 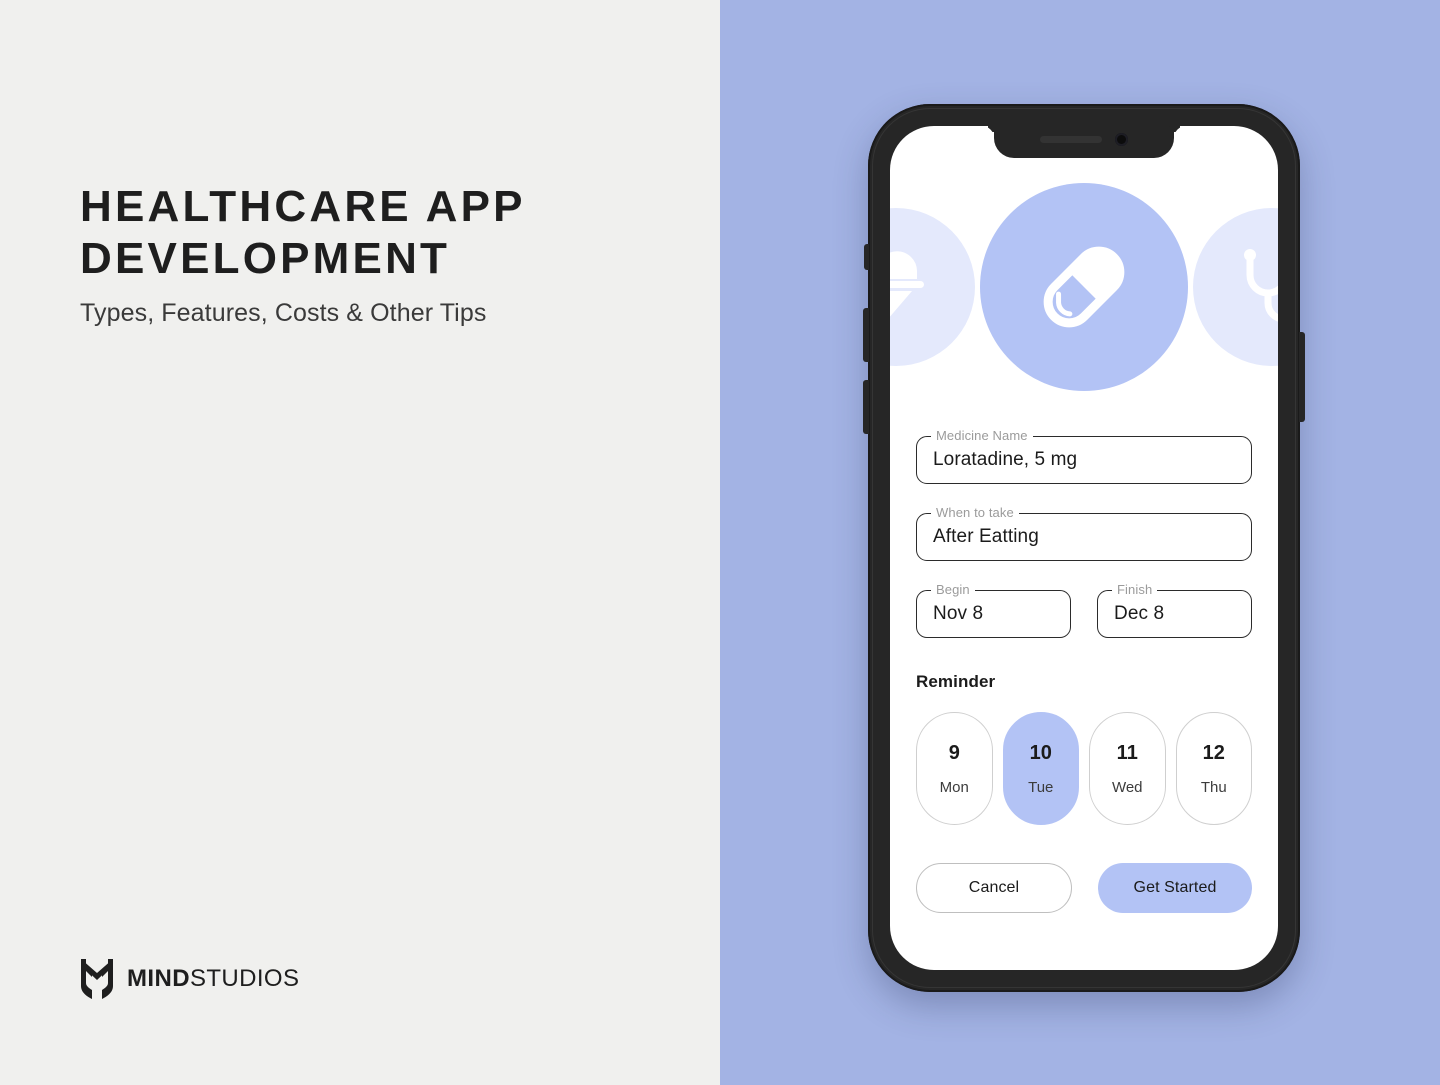 I want to click on carousel-item-previous, so click(x=932, y=287).